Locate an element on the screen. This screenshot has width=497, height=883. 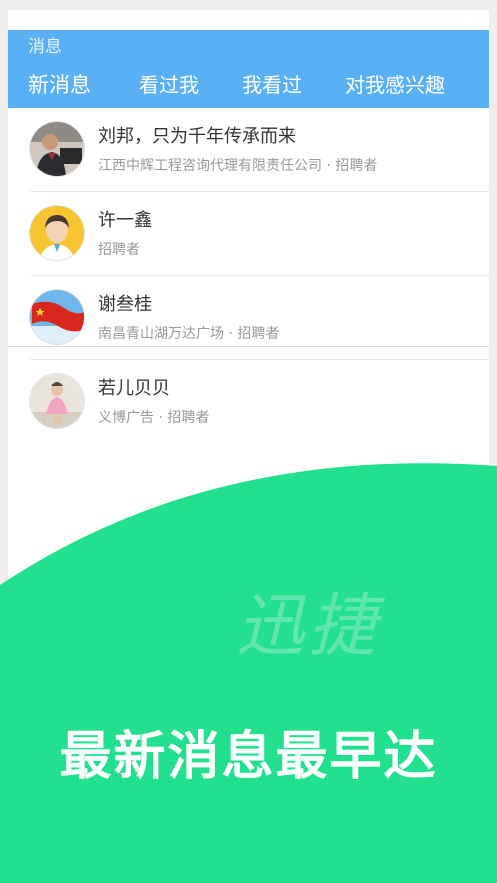
contact-name: 若儿贝贝 is located at coordinates (134, 388).